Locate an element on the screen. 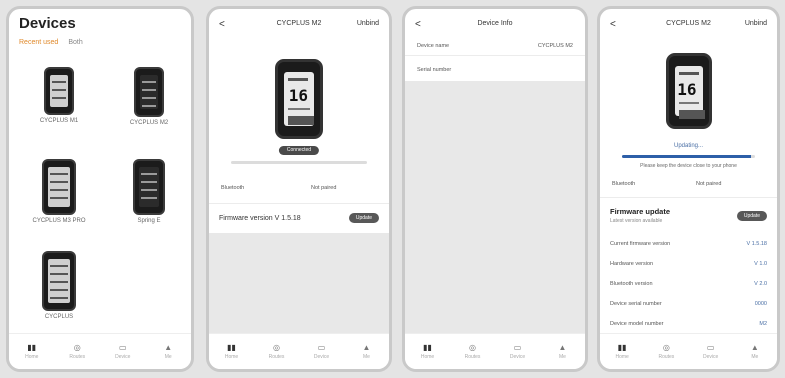  device-card-4: Spring E is located at coordinates (149, 191).